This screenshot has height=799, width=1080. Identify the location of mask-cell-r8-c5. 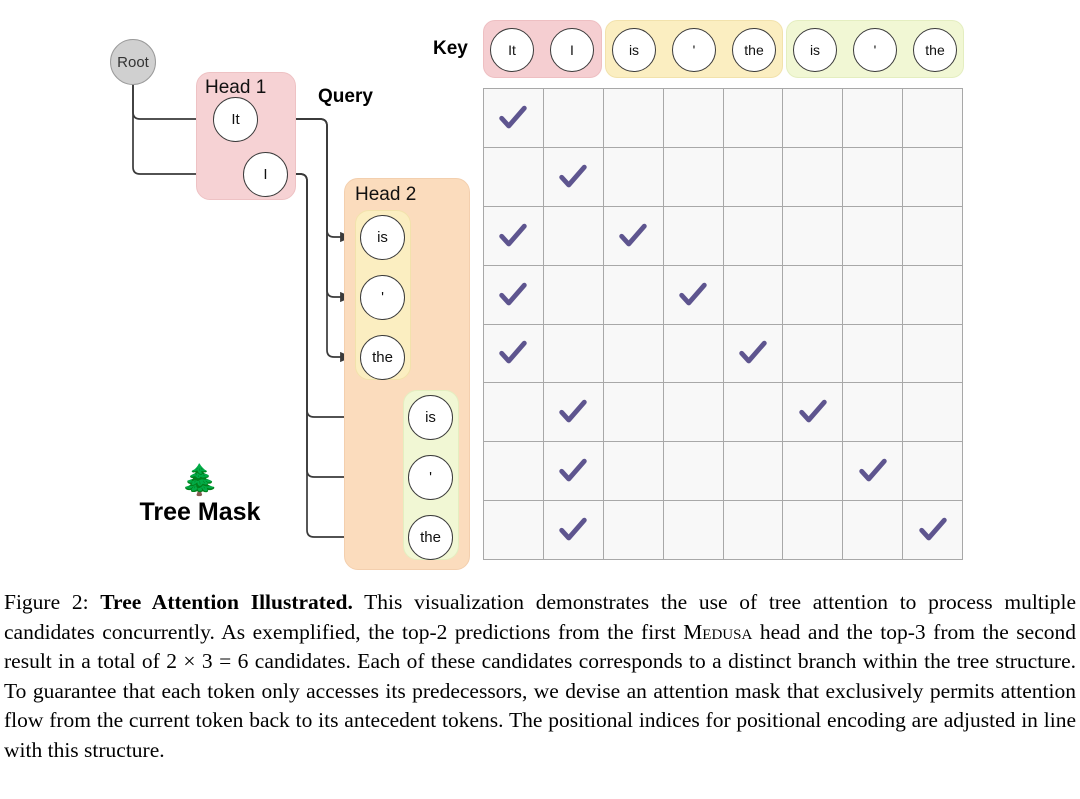
(753, 530).